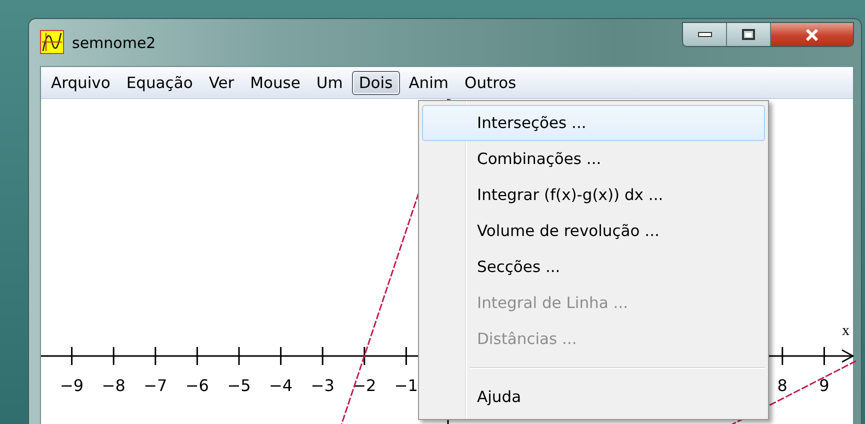 Image resolution: width=865 pixels, height=424 pixels. What do you see at coordinates (782, 385) in the screenshot?
I see `tick-label: 8` at bounding box center [782, 385].